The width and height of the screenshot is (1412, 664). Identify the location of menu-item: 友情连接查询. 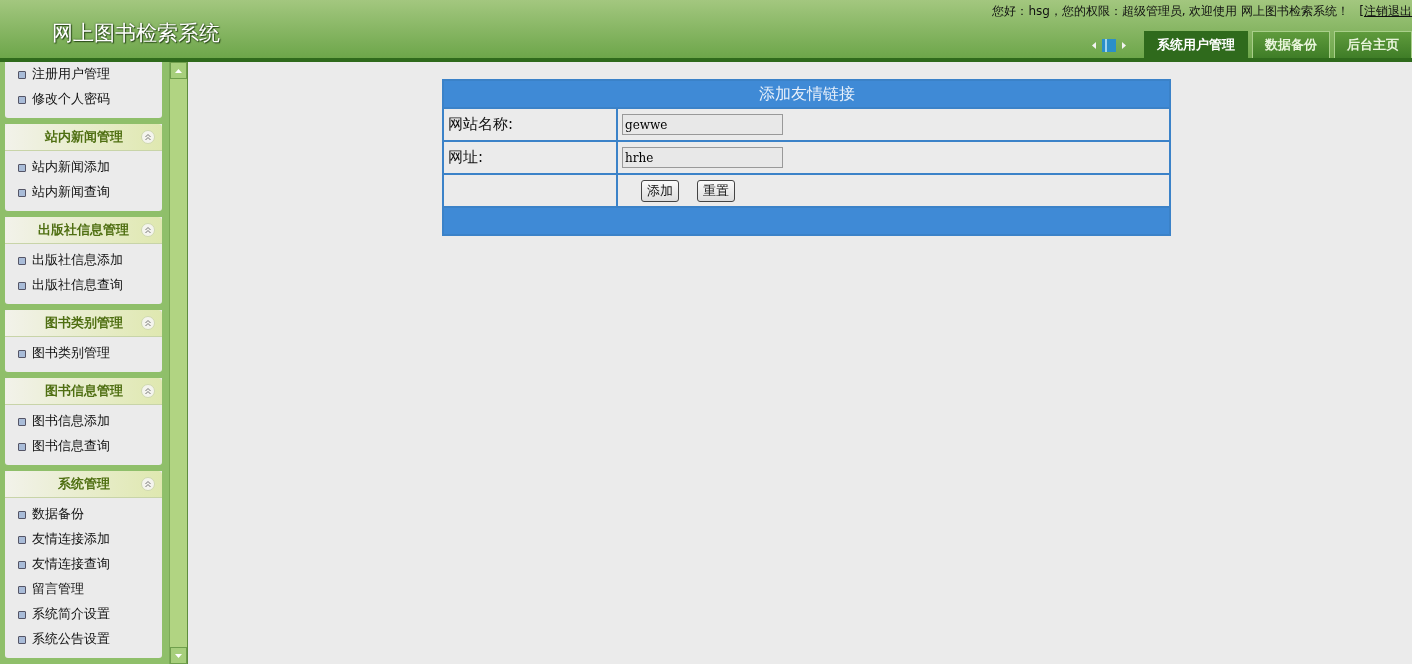
(83, 564).